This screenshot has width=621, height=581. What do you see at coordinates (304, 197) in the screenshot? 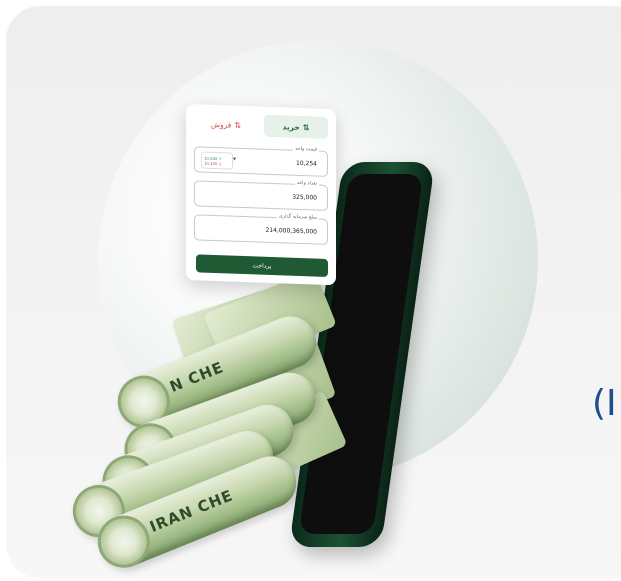
I see `quantity-value: 325,000` at bounding box center [304, 197].